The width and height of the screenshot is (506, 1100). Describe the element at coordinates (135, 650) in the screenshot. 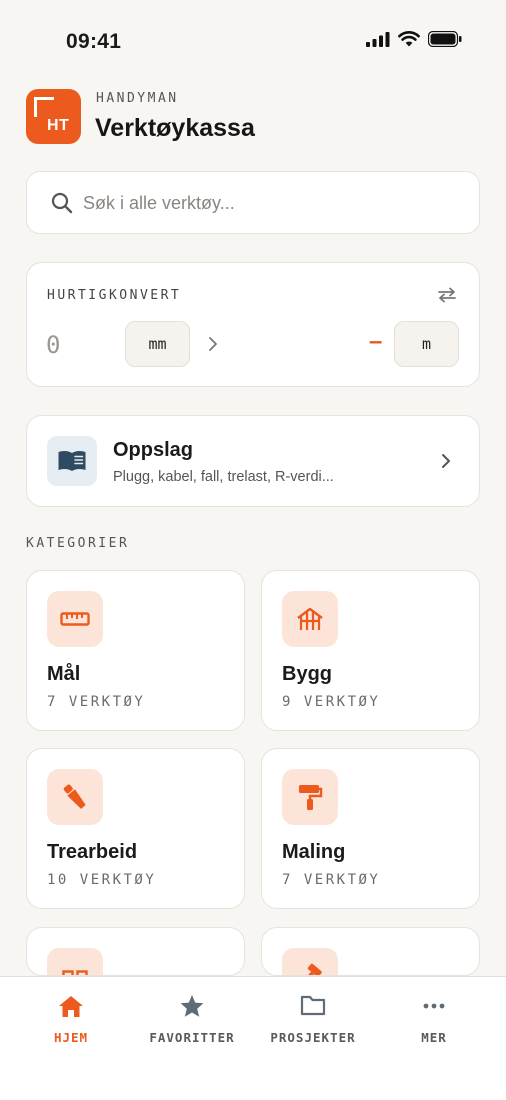

I see `category-card-maal: Mål 7 VERKTØY` at that location.